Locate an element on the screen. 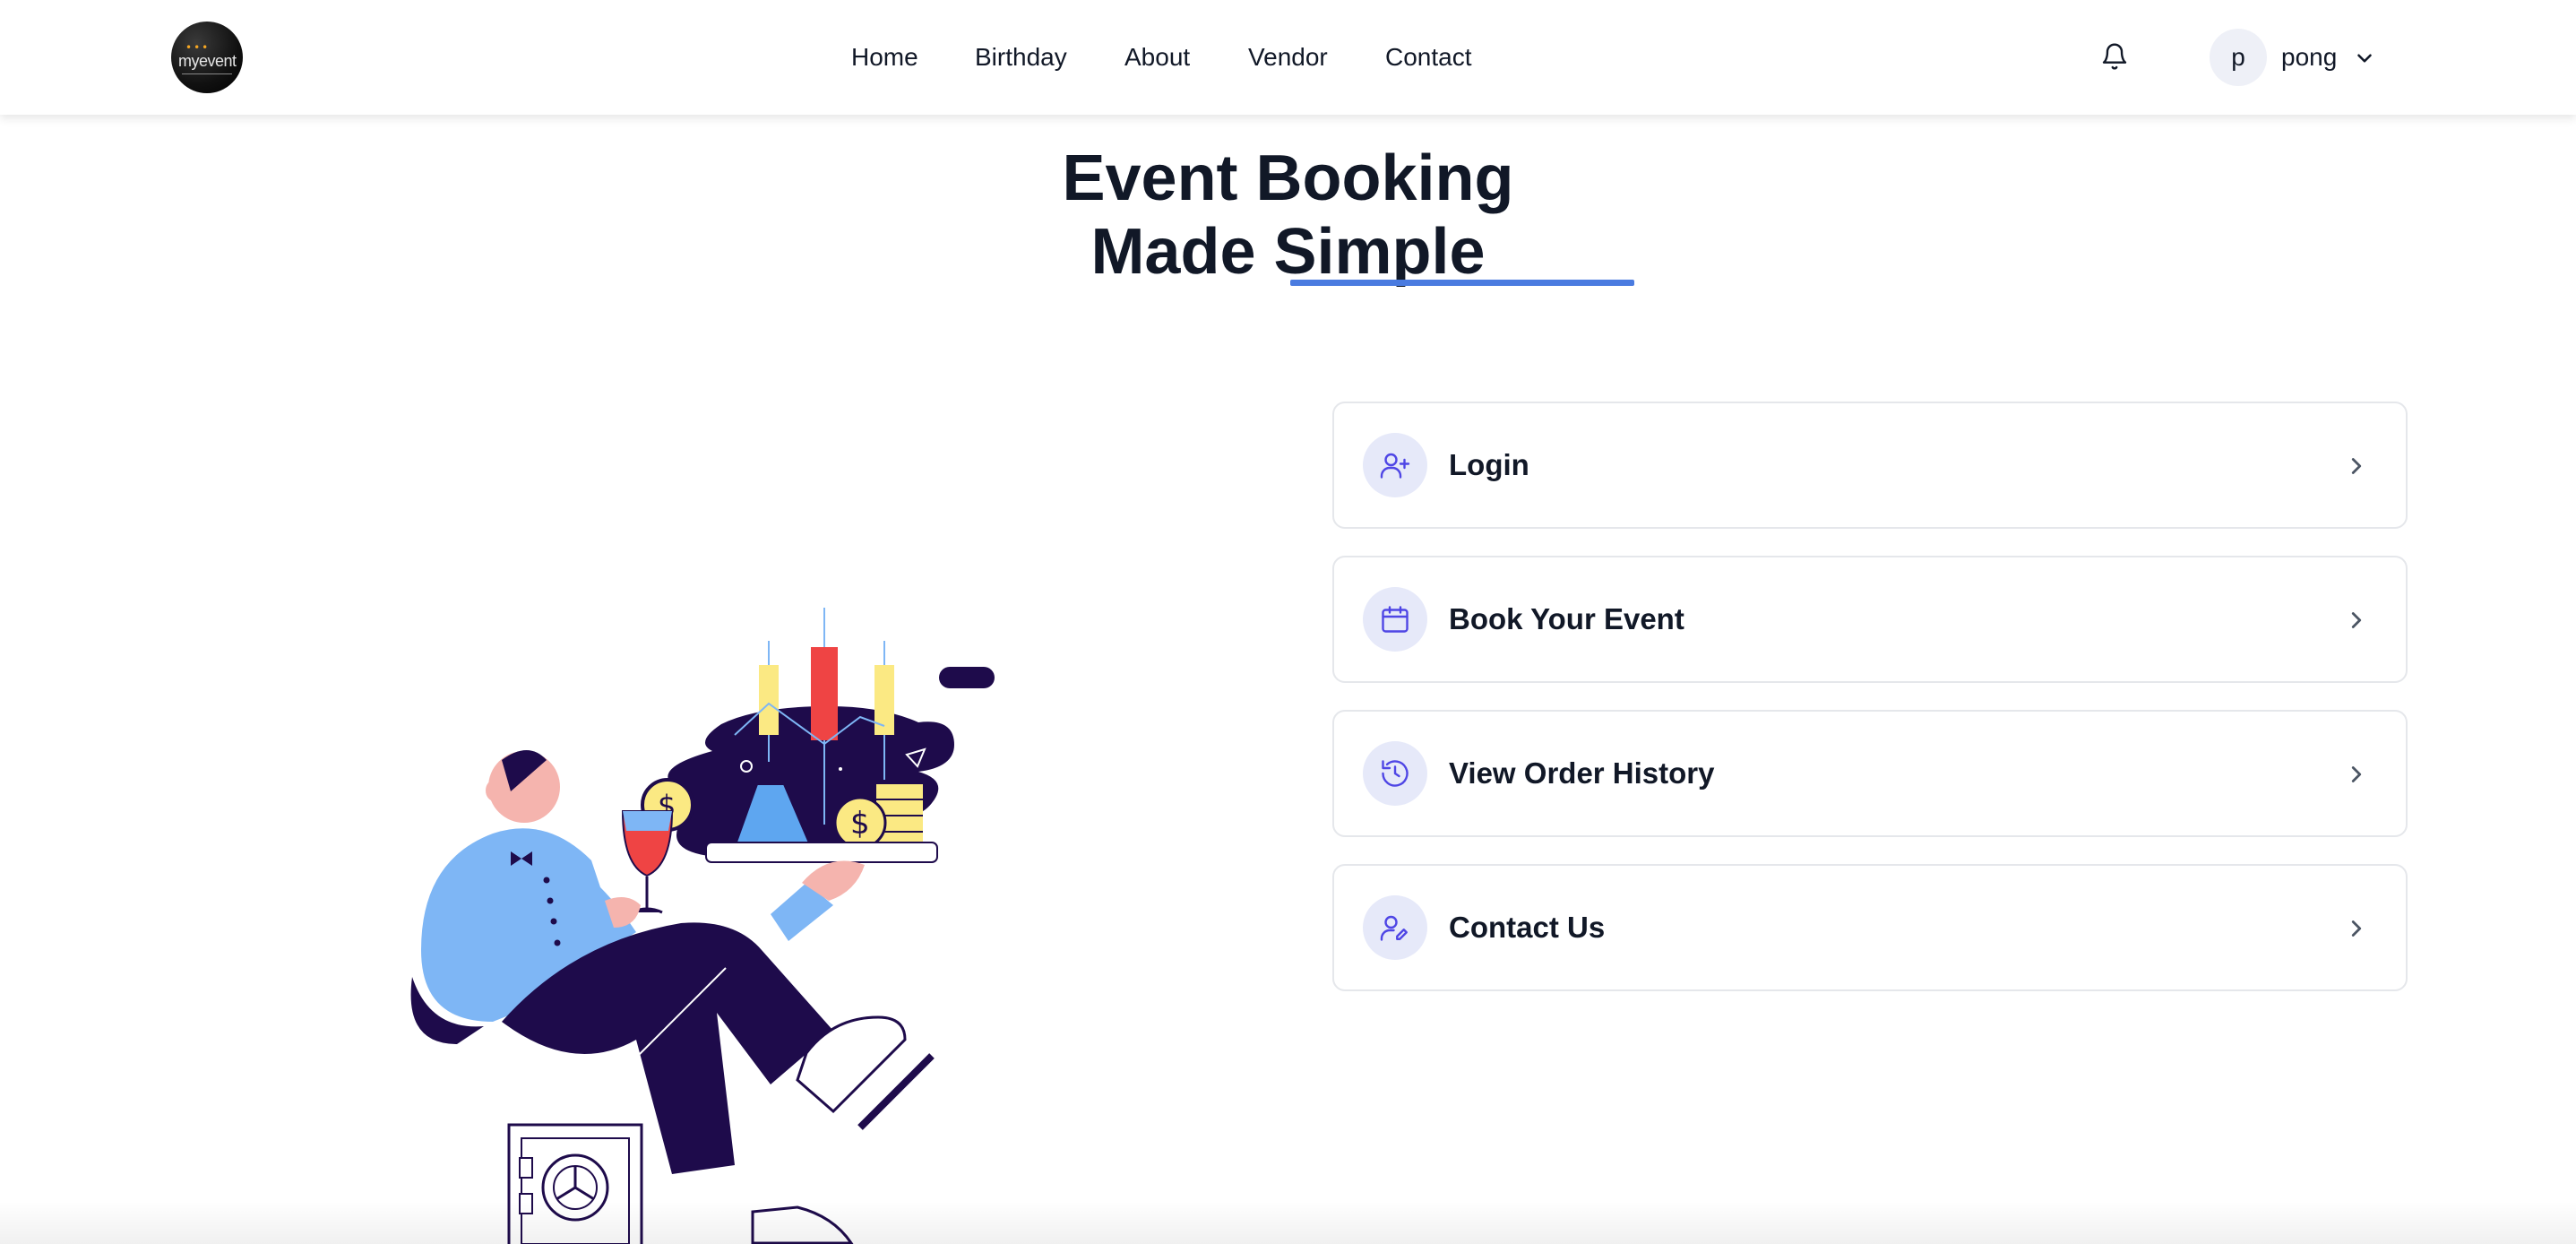  bell-icon is located at coordinates (2114, 56).